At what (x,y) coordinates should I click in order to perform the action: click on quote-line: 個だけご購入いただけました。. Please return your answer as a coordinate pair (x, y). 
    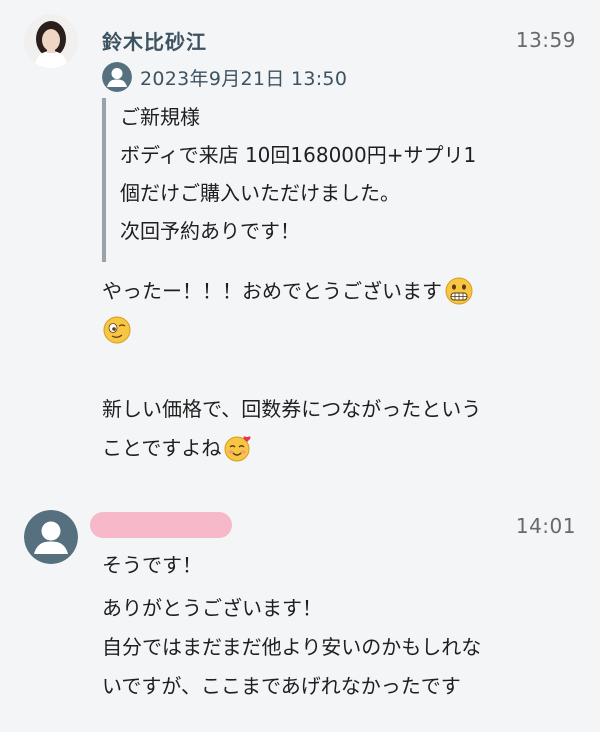
    Looking at the image, I should click on (260, 193).